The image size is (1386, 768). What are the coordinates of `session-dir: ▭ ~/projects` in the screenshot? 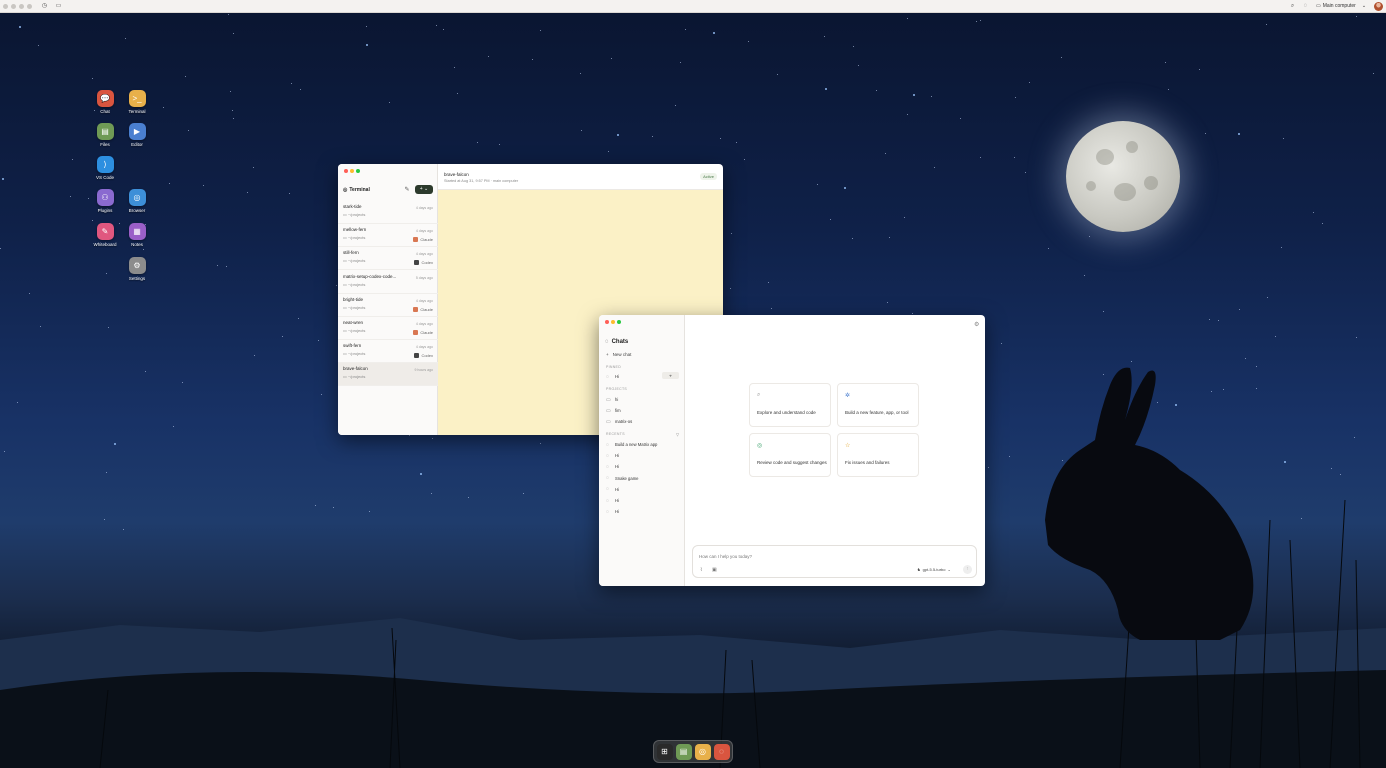 It's located at (354, 214).